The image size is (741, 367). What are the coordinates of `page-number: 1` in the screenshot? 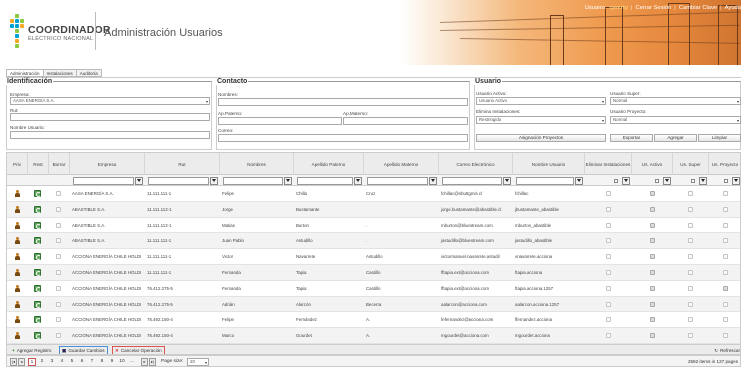 It's located at (32, 362).